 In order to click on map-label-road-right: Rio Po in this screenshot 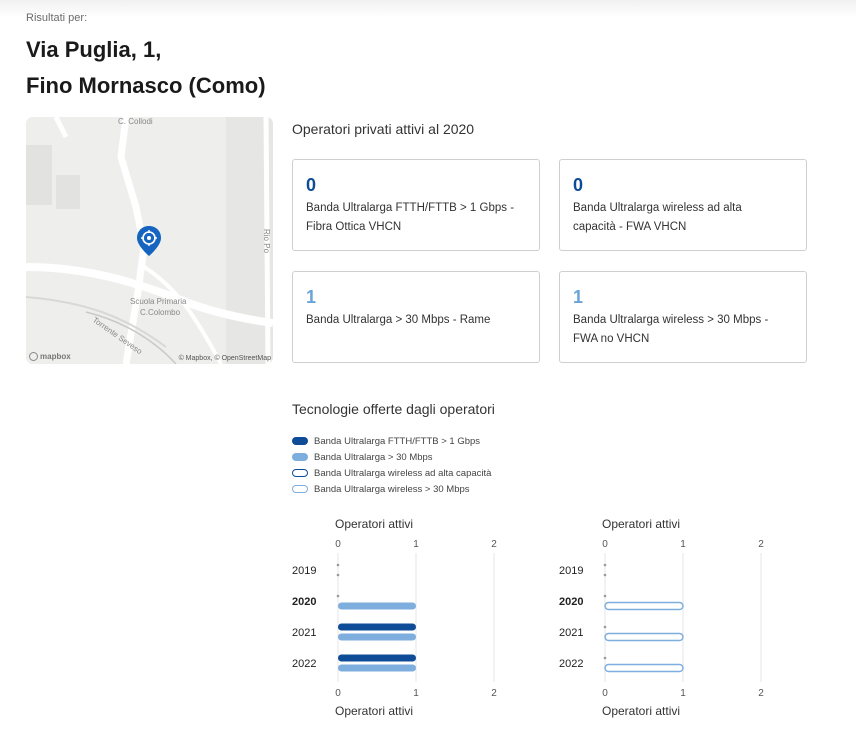, I will do `click(266, 241)`.